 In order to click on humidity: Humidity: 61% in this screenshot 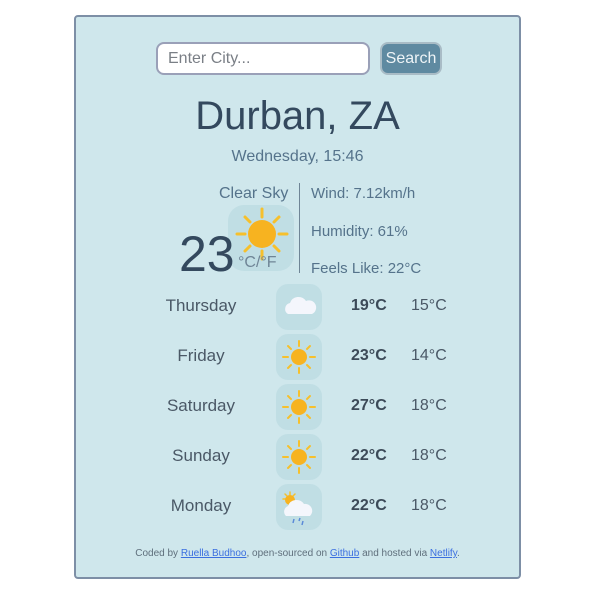, I will do `click(359, 231)`.